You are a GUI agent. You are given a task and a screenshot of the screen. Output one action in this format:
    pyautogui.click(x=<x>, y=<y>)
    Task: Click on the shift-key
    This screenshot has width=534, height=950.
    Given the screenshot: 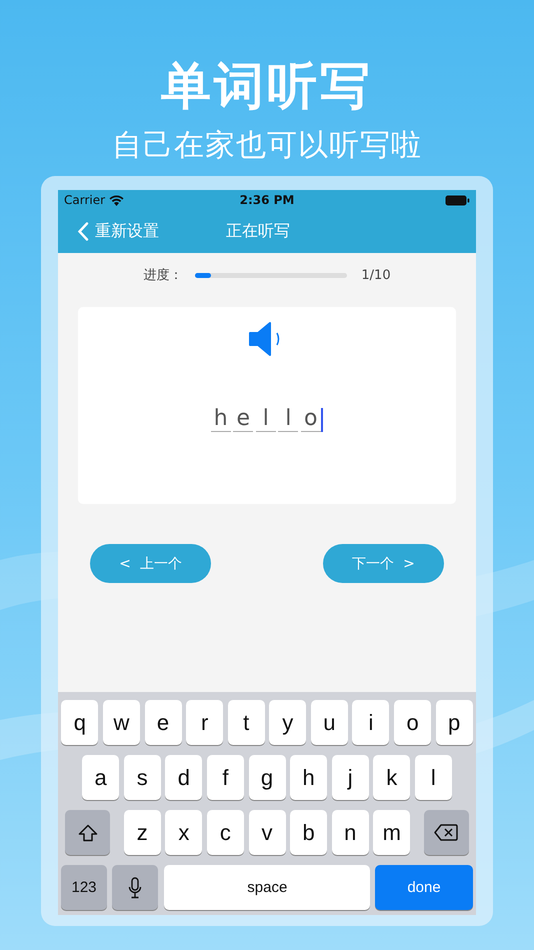 What is the action you would take?
    pyautogui.click(x=87, y=832)
    